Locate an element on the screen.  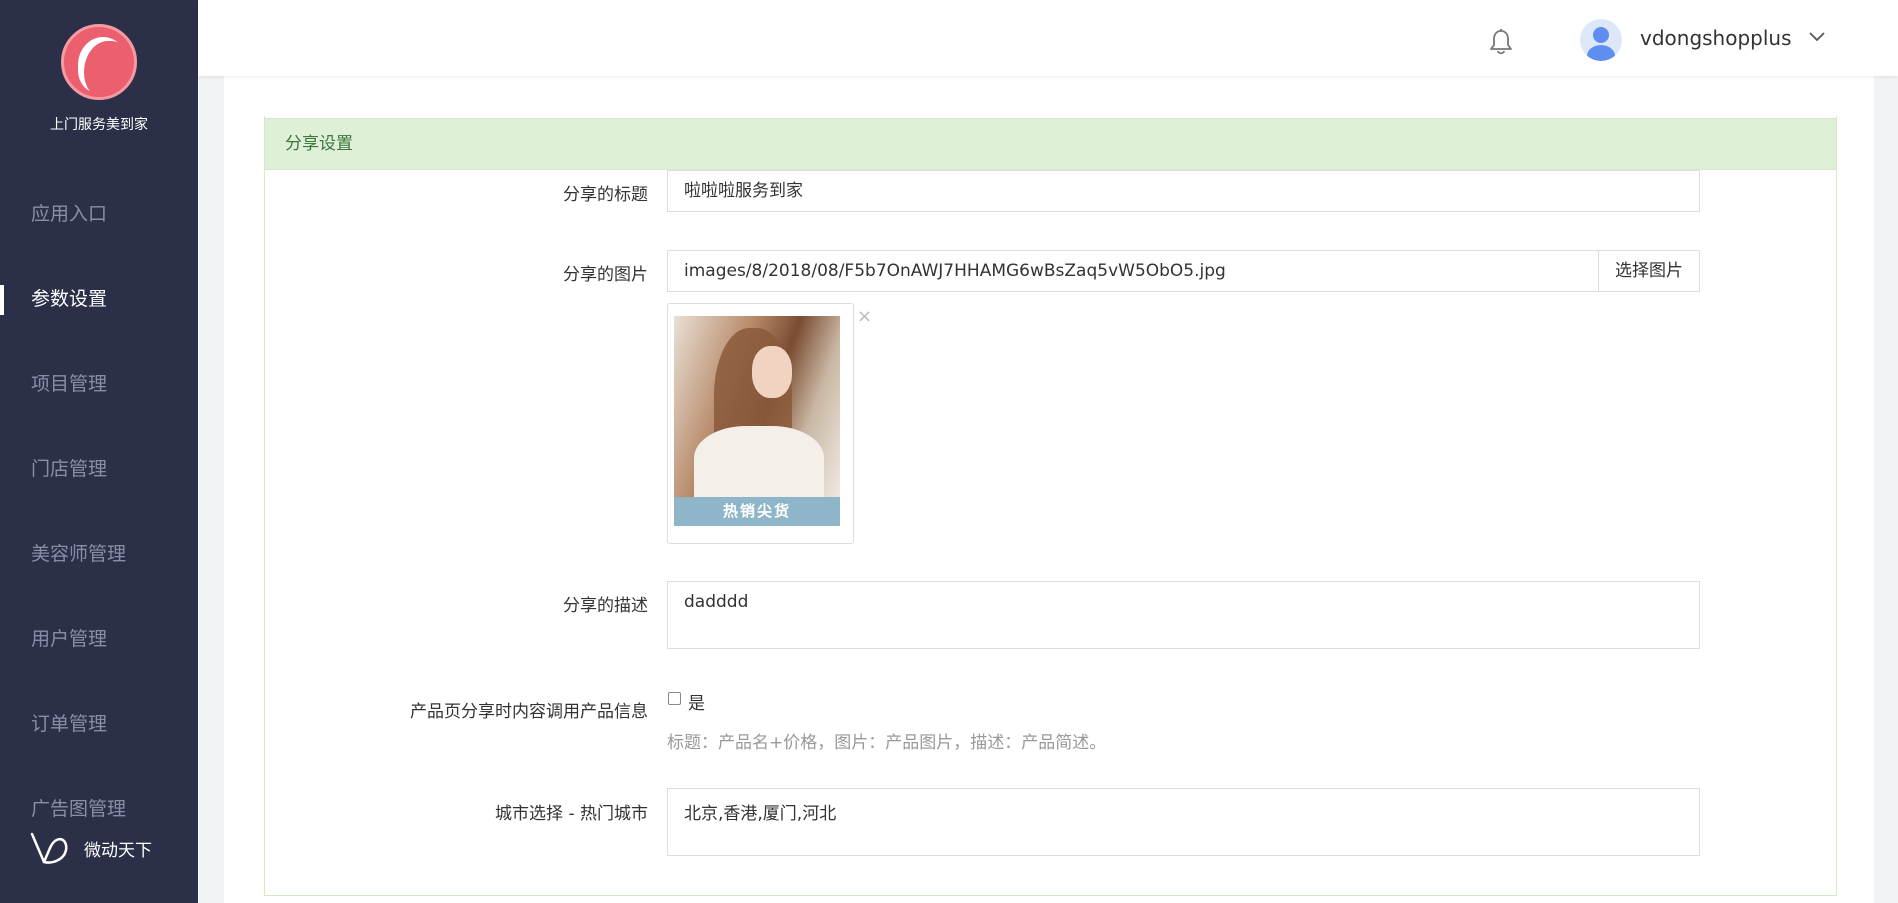
image-preview: 热销尖货 is located at coordinates (760, 423).